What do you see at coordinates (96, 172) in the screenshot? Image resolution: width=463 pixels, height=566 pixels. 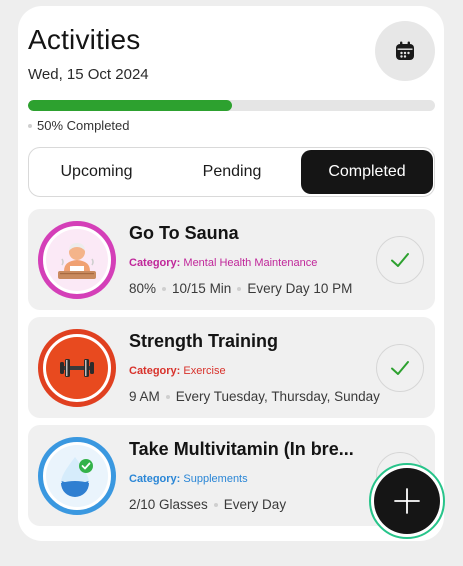 I see `tab-upcoming: Upcoming` at bounding box center [96, 172].